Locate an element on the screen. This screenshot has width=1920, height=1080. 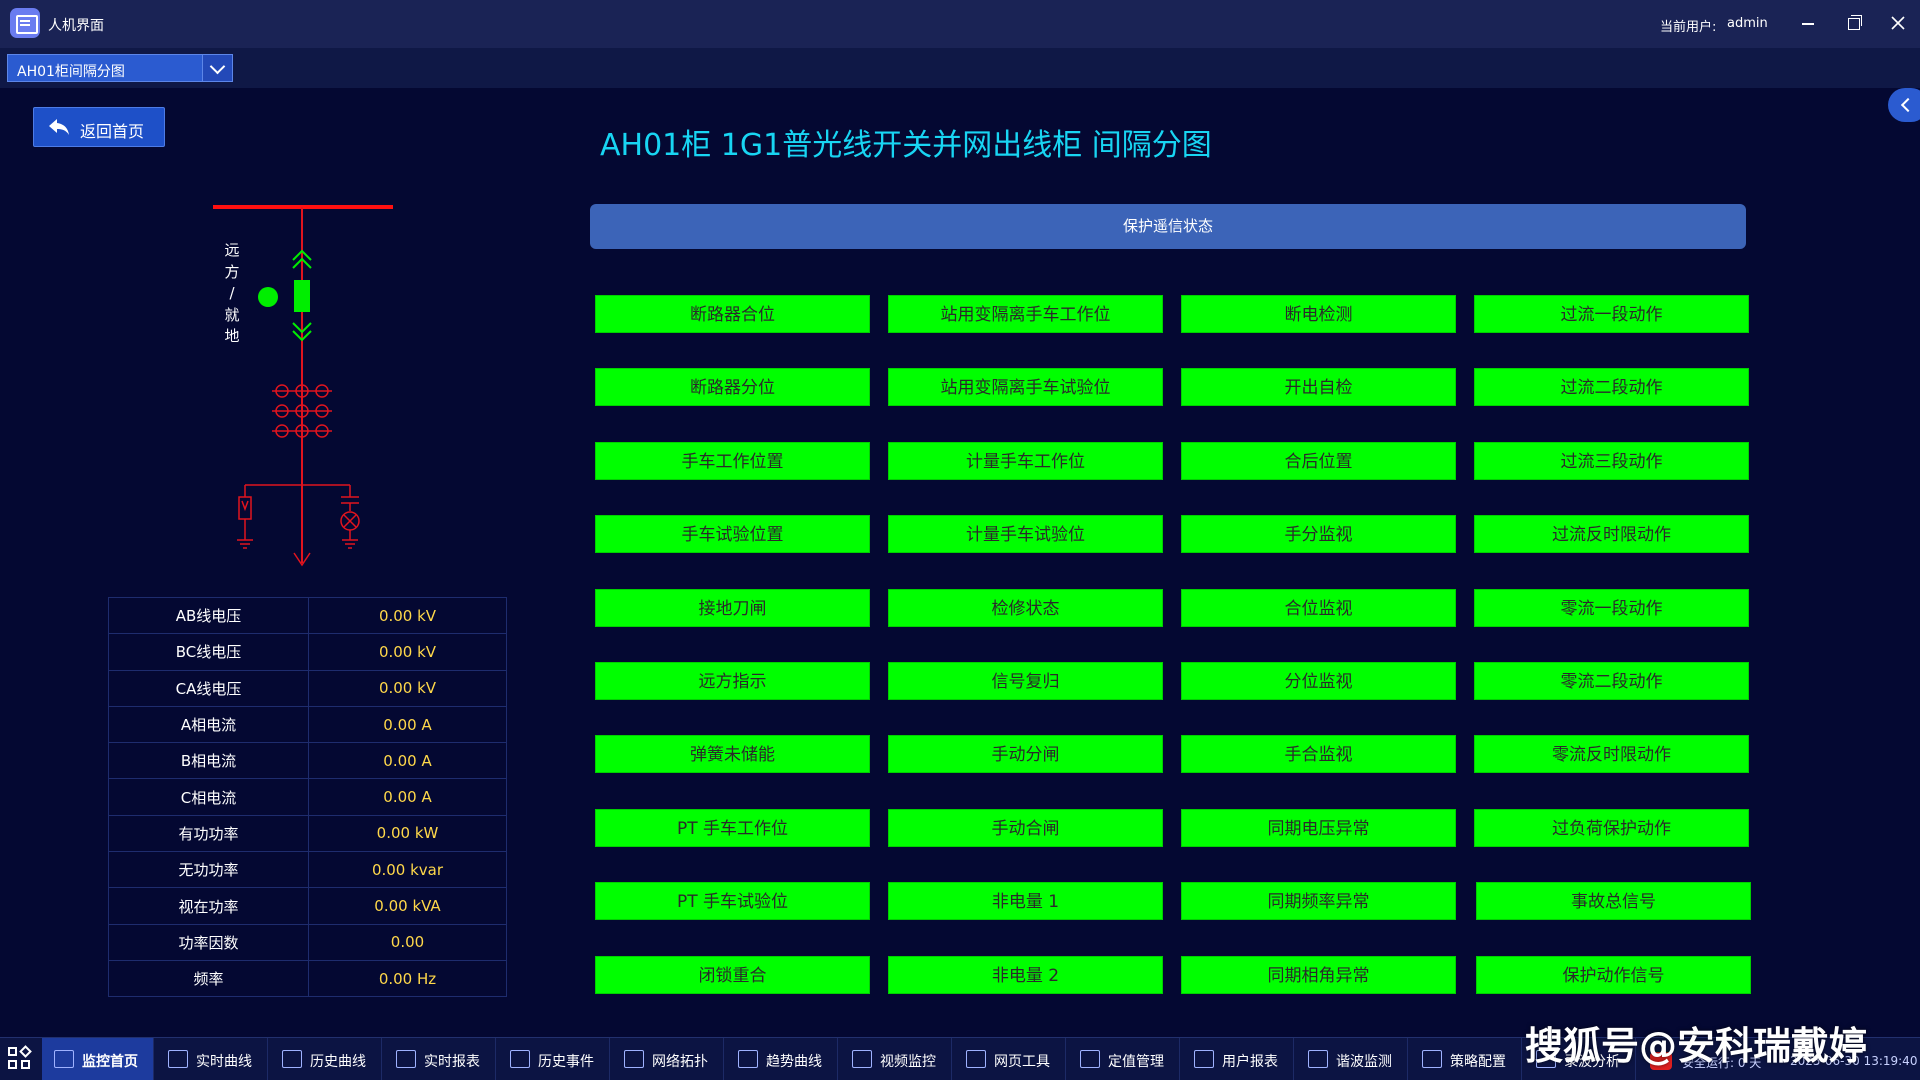
measurement-value: 0.00 is located at coordinates (407, 942).